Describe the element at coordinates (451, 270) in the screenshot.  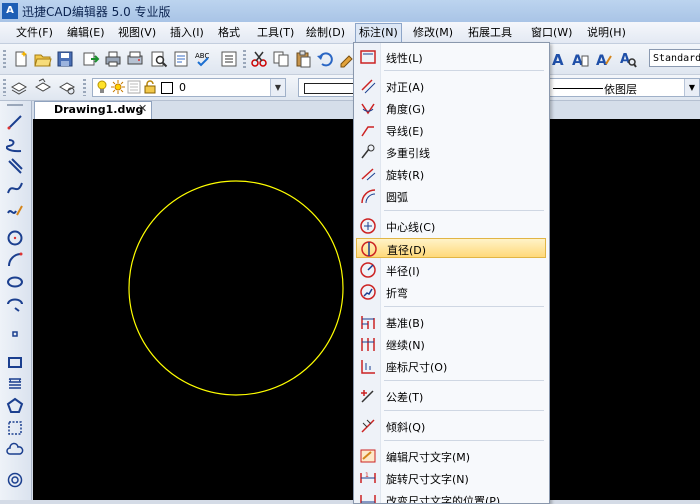
I see `menu-item-radius: 半径(I)` at that location.